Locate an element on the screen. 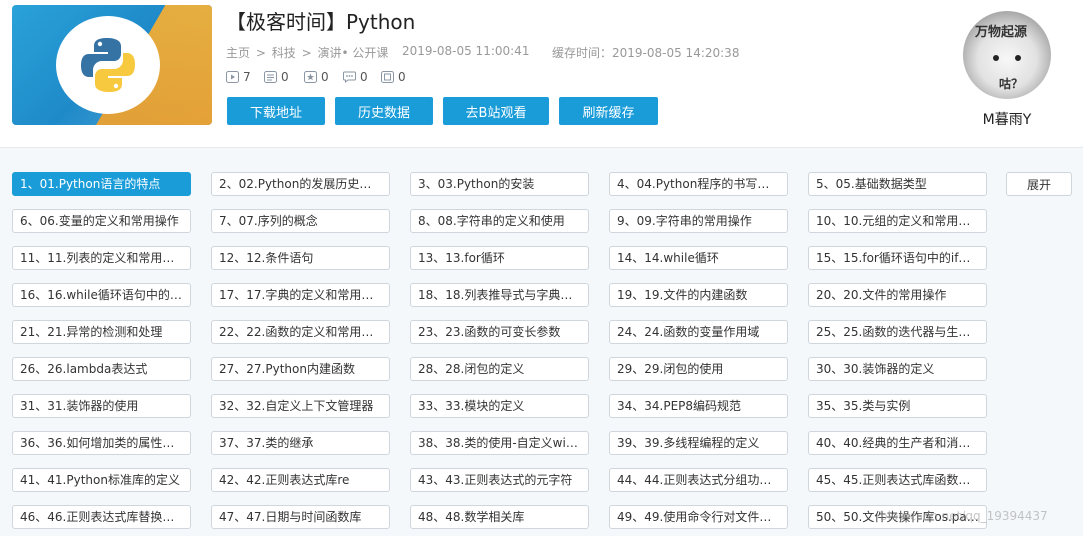  episode-item: 39、39.多线程编程的定义 is located at coordinates (698, 443).